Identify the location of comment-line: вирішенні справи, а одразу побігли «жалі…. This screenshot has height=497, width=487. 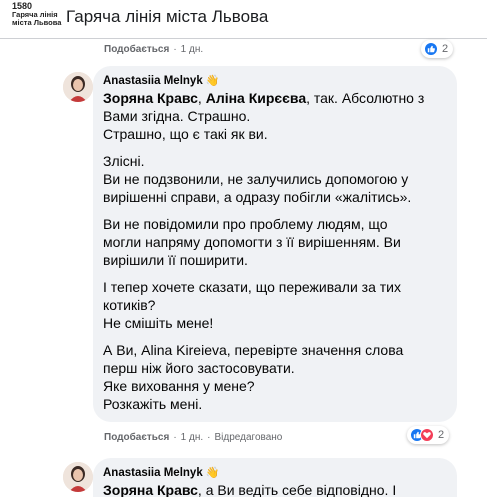
(257, 197).